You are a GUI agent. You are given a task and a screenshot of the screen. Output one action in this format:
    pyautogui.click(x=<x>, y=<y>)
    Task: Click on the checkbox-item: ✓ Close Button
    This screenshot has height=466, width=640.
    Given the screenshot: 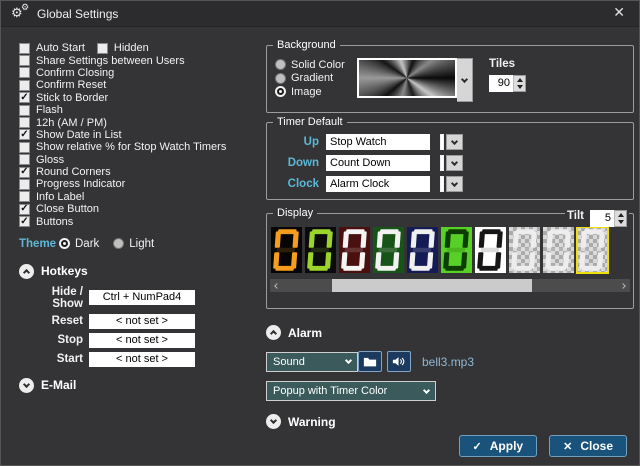 What is the action you would take?
    pyautogui.click(x=59, y=209)
    